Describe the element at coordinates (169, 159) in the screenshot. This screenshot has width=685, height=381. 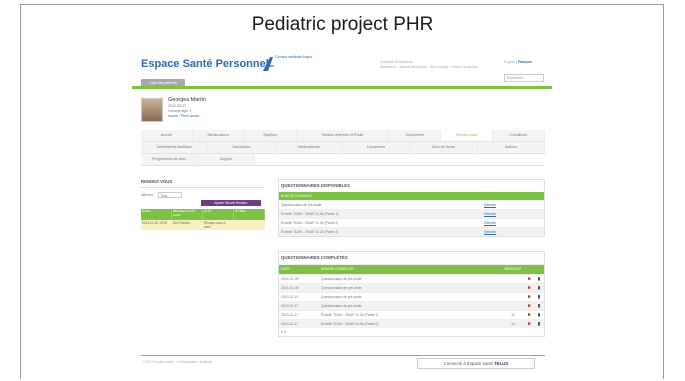
I see `tab-programmes: Programmes de suivi` at that location.